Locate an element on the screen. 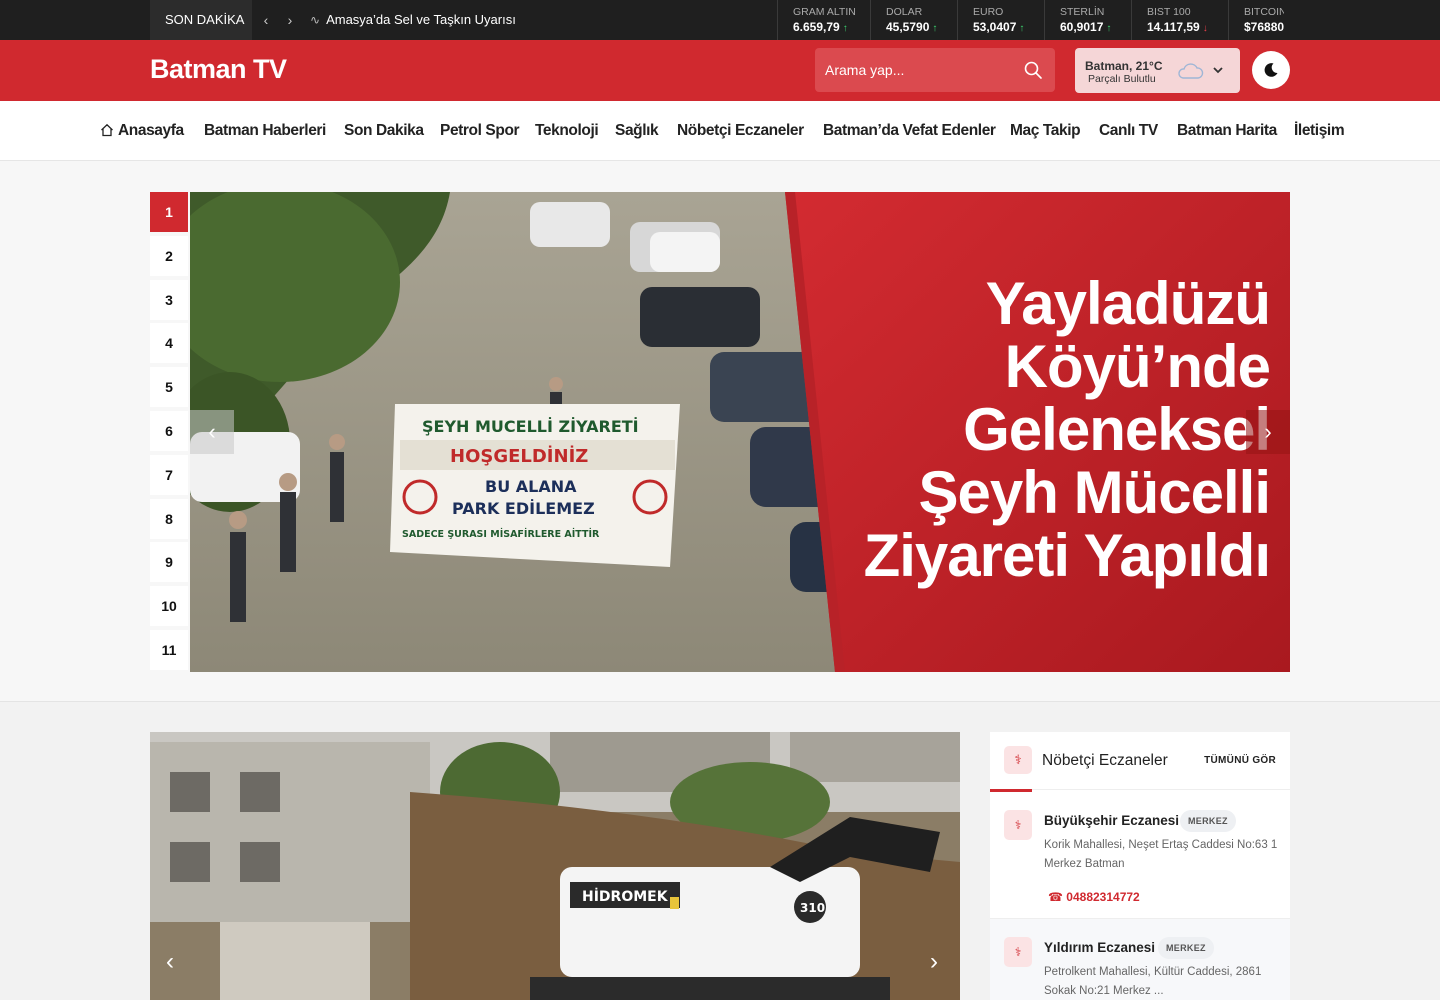  market-value: $76880 is located at coordinates (1264, 27).